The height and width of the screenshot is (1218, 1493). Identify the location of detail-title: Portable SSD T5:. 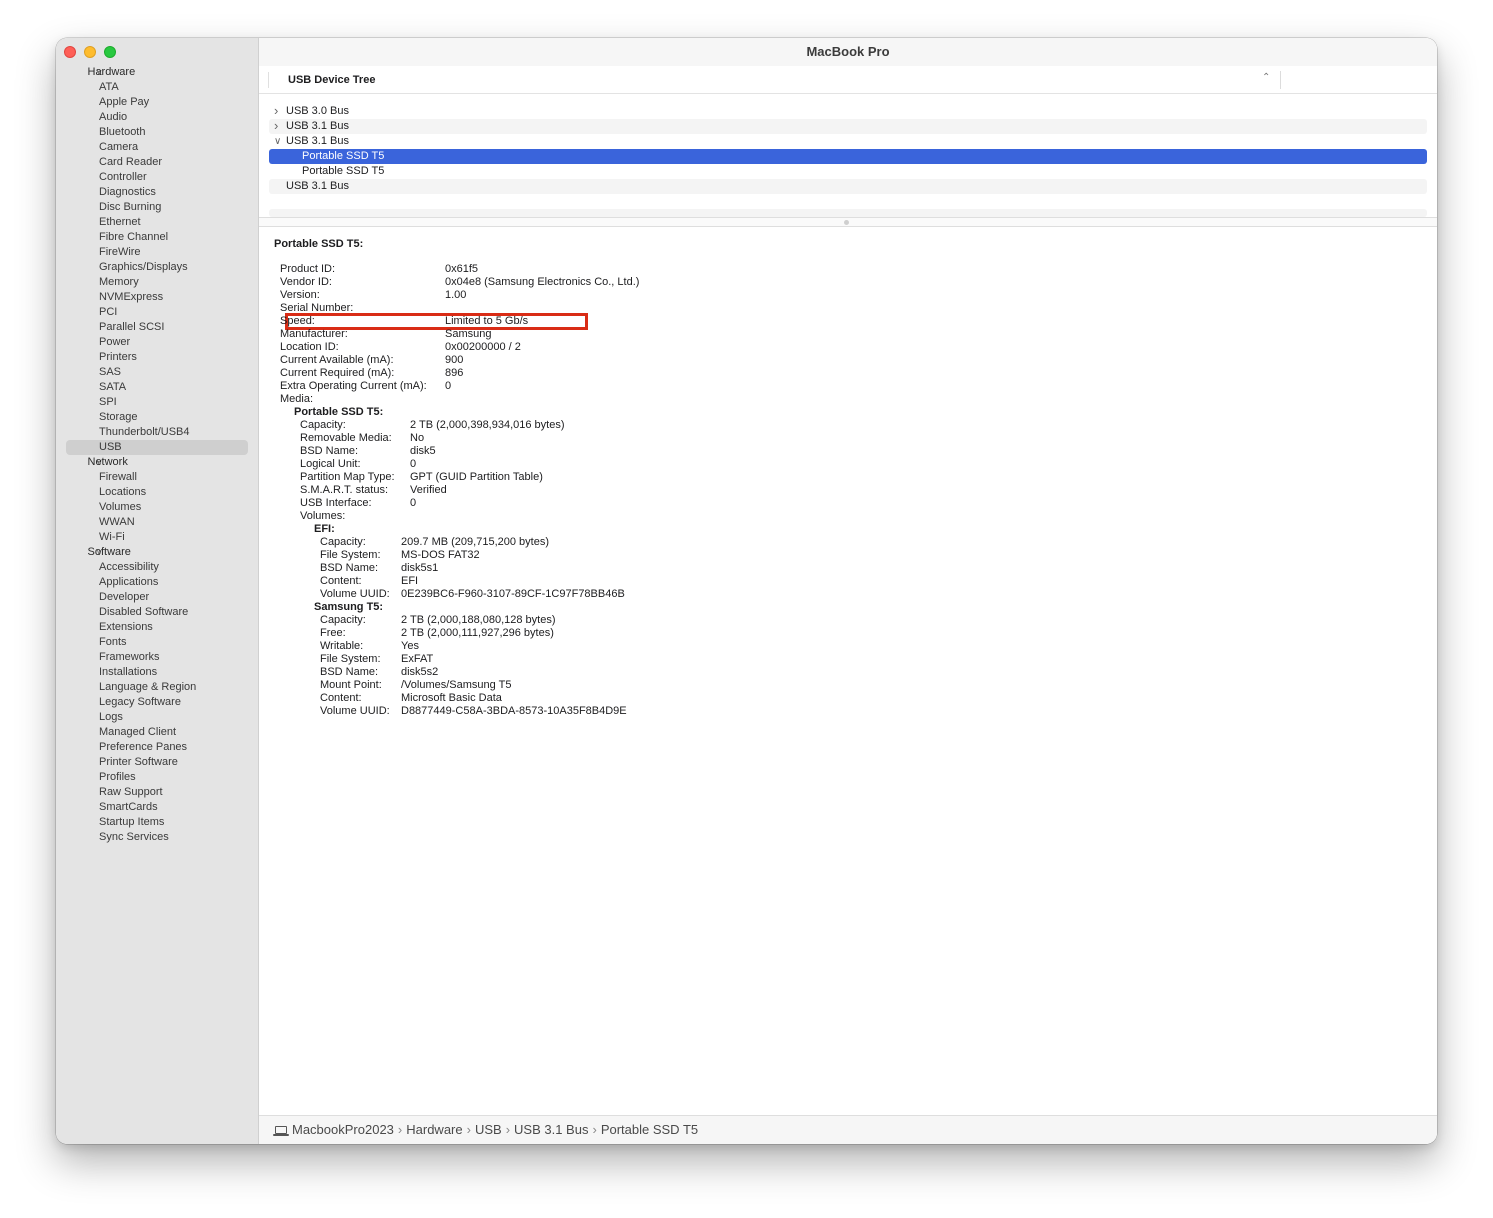
(319, 244).